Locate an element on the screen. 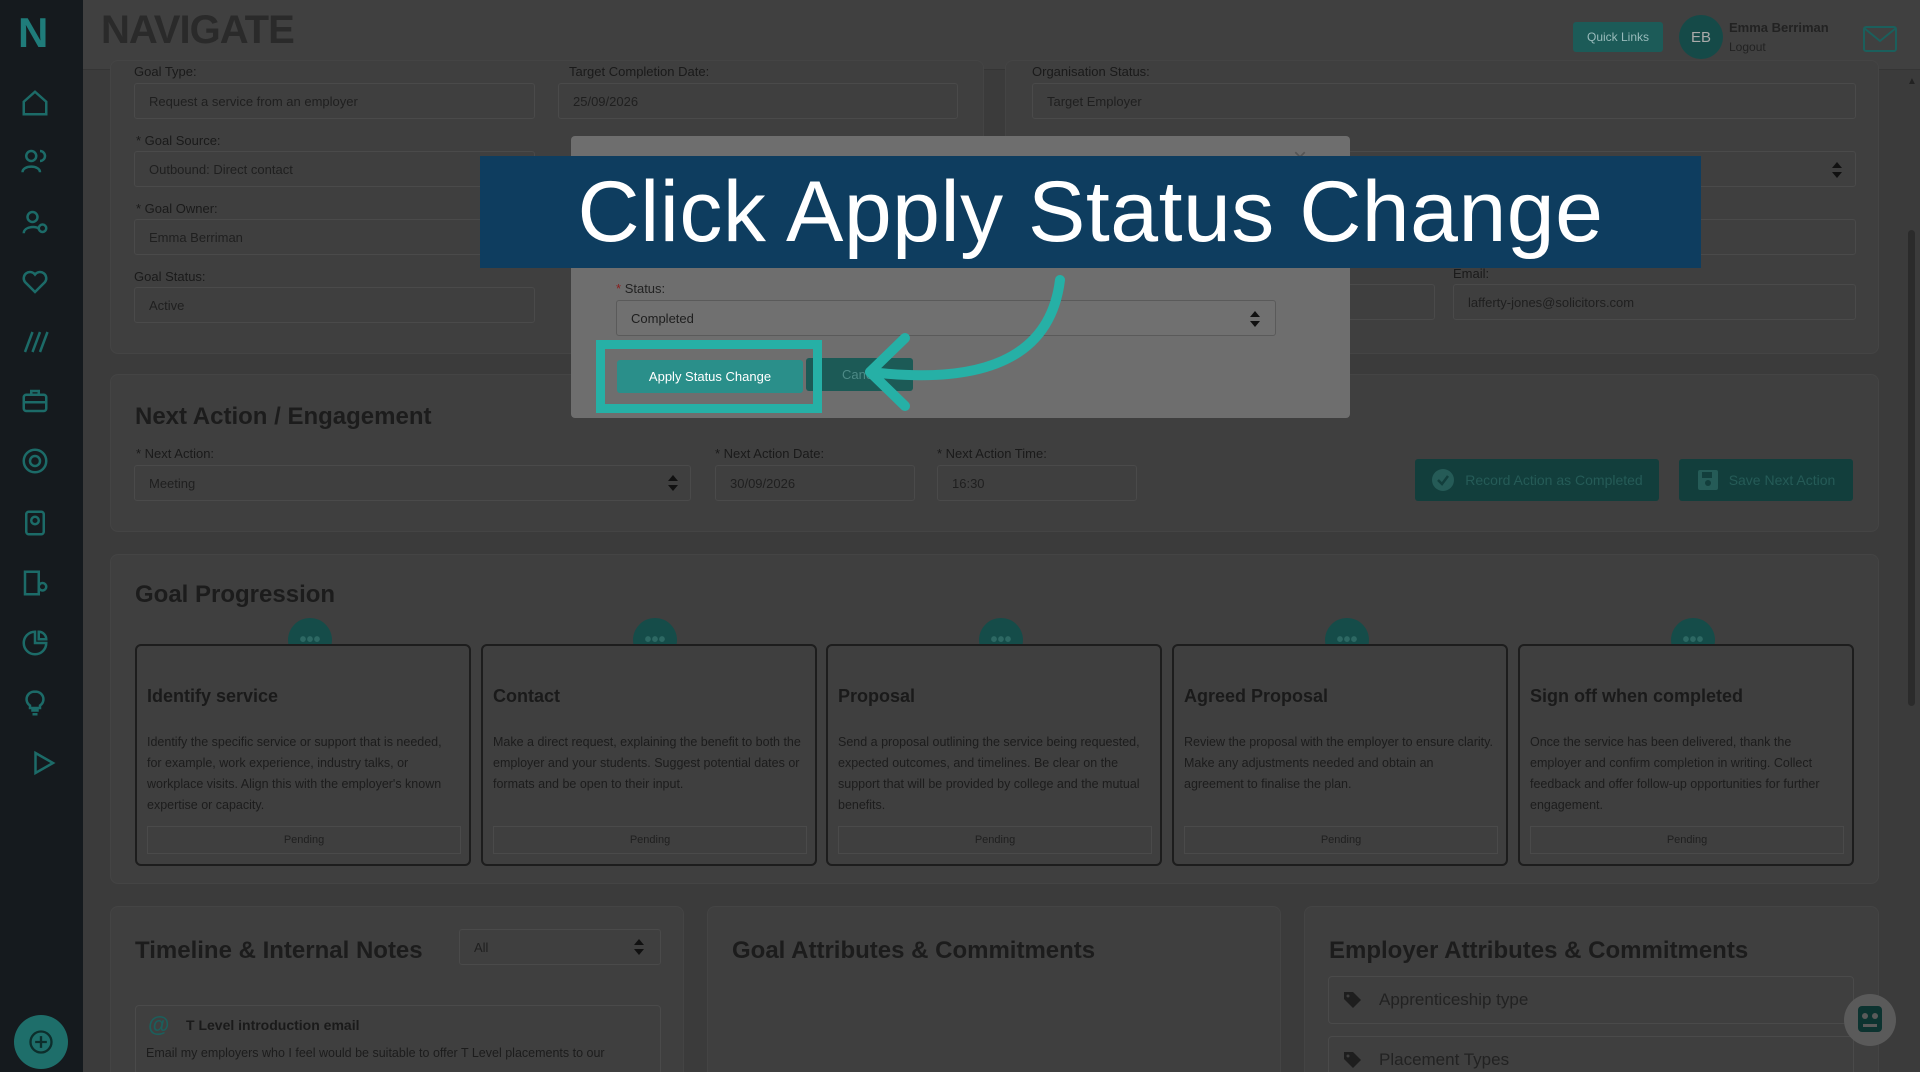 The height and width of the screenshot is (1072, 1920). attribute-row: Apprenticeship type is located at coordinates (1591, 1000).